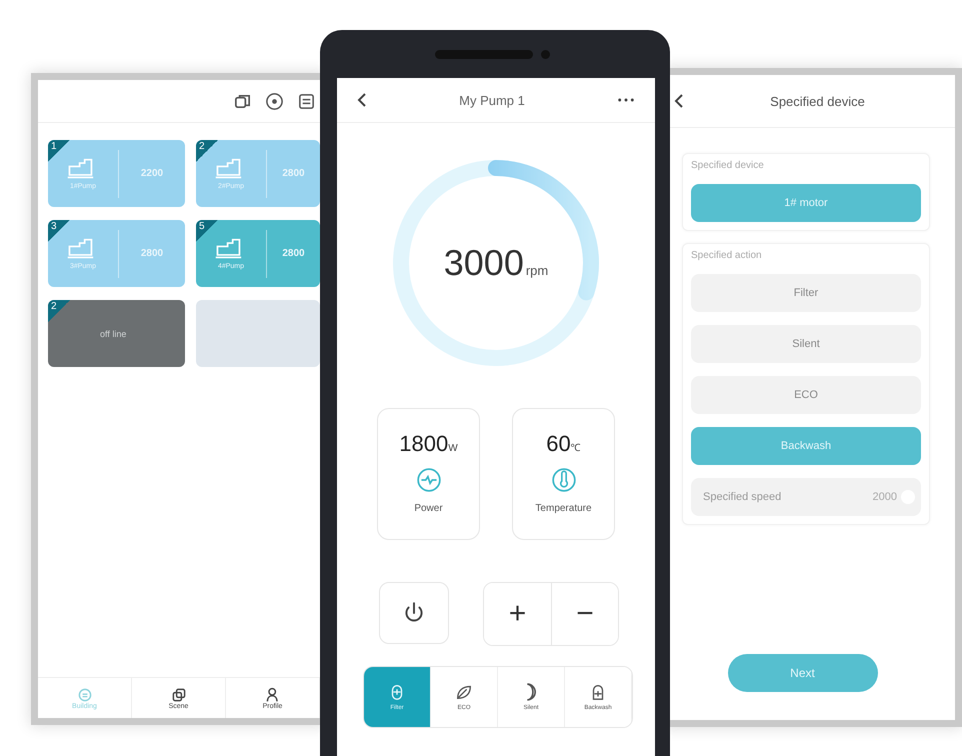 Image resolution: width=962 pixels, height=756 pixels. What do you see at coordinates (423, 444) in the screenshot?
I see `metric-value: 1800` at bounding box center [423, 444].